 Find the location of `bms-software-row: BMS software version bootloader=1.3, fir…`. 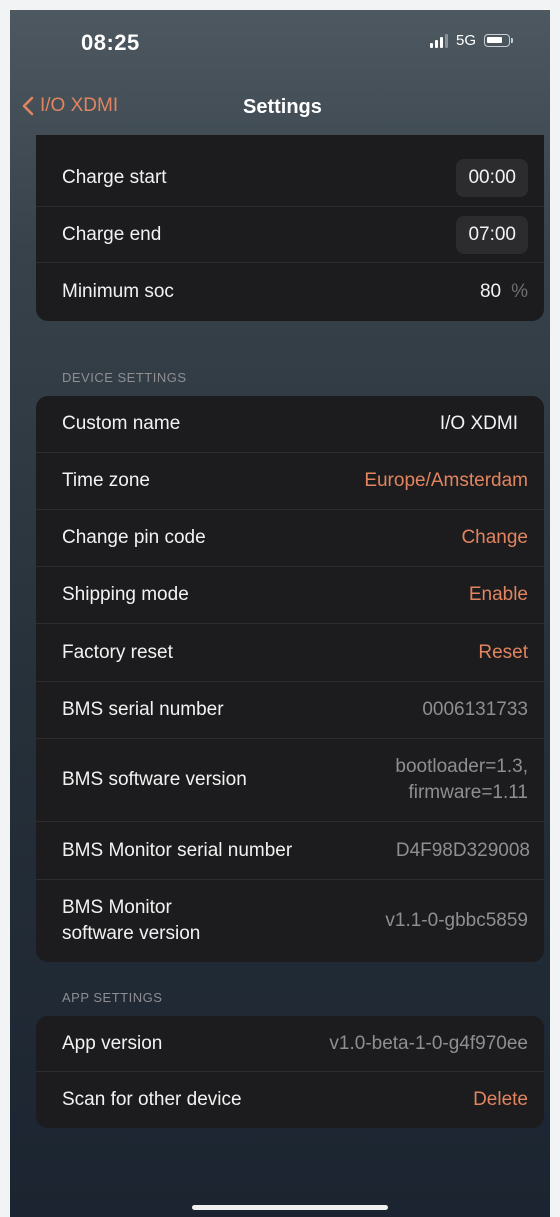

bms-software-row: BMS software version bootloader=1.3, fir… is located at coordinates (290, 780).